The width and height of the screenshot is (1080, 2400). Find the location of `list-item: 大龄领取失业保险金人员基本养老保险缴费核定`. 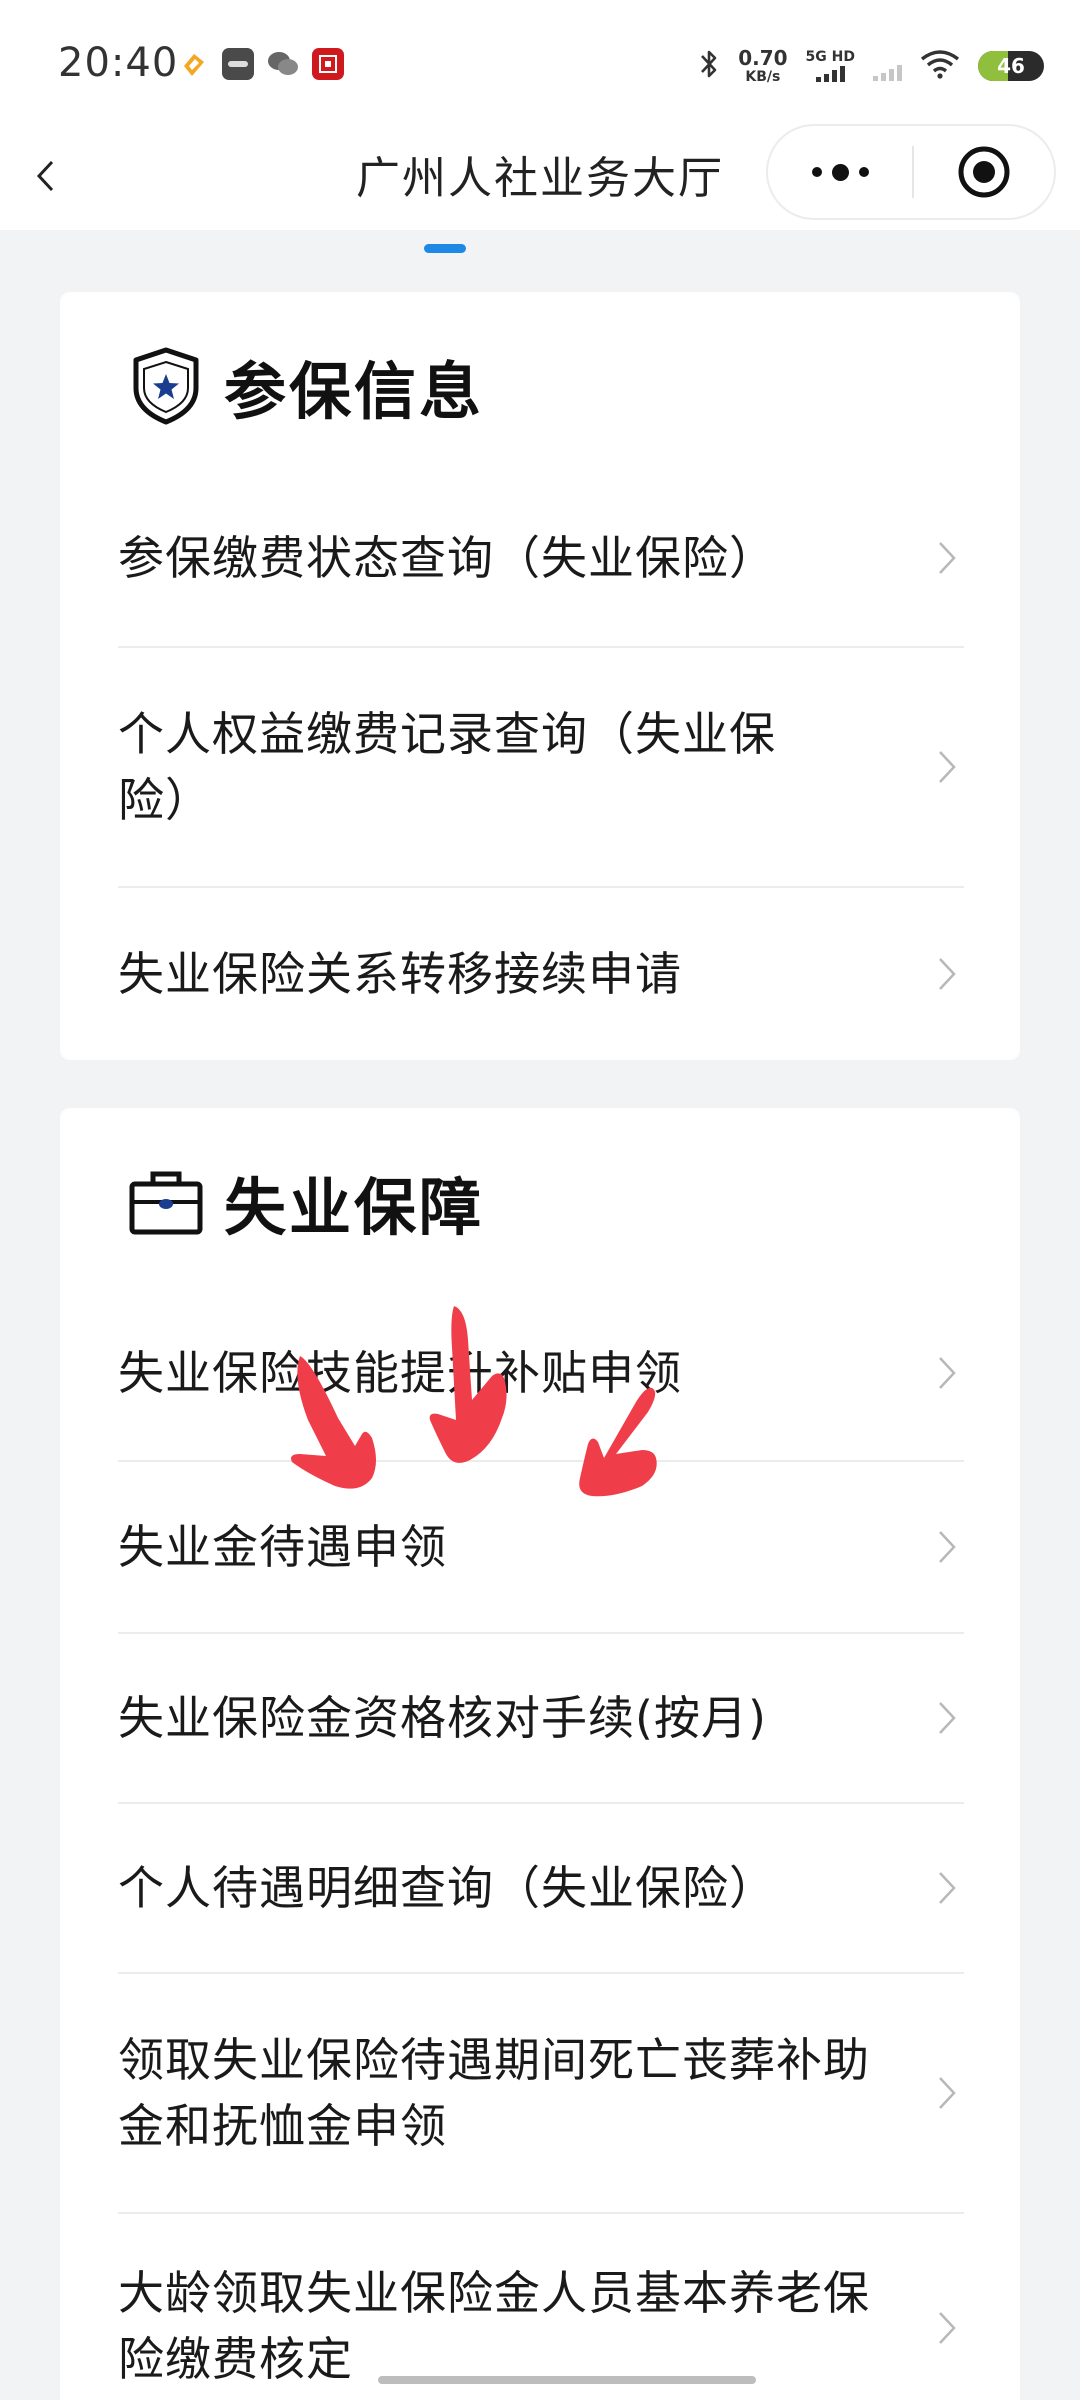

list-item: 大龄领取失业保险金人员基本养老保险缴费核定 is located at coordinates (541, 2307).